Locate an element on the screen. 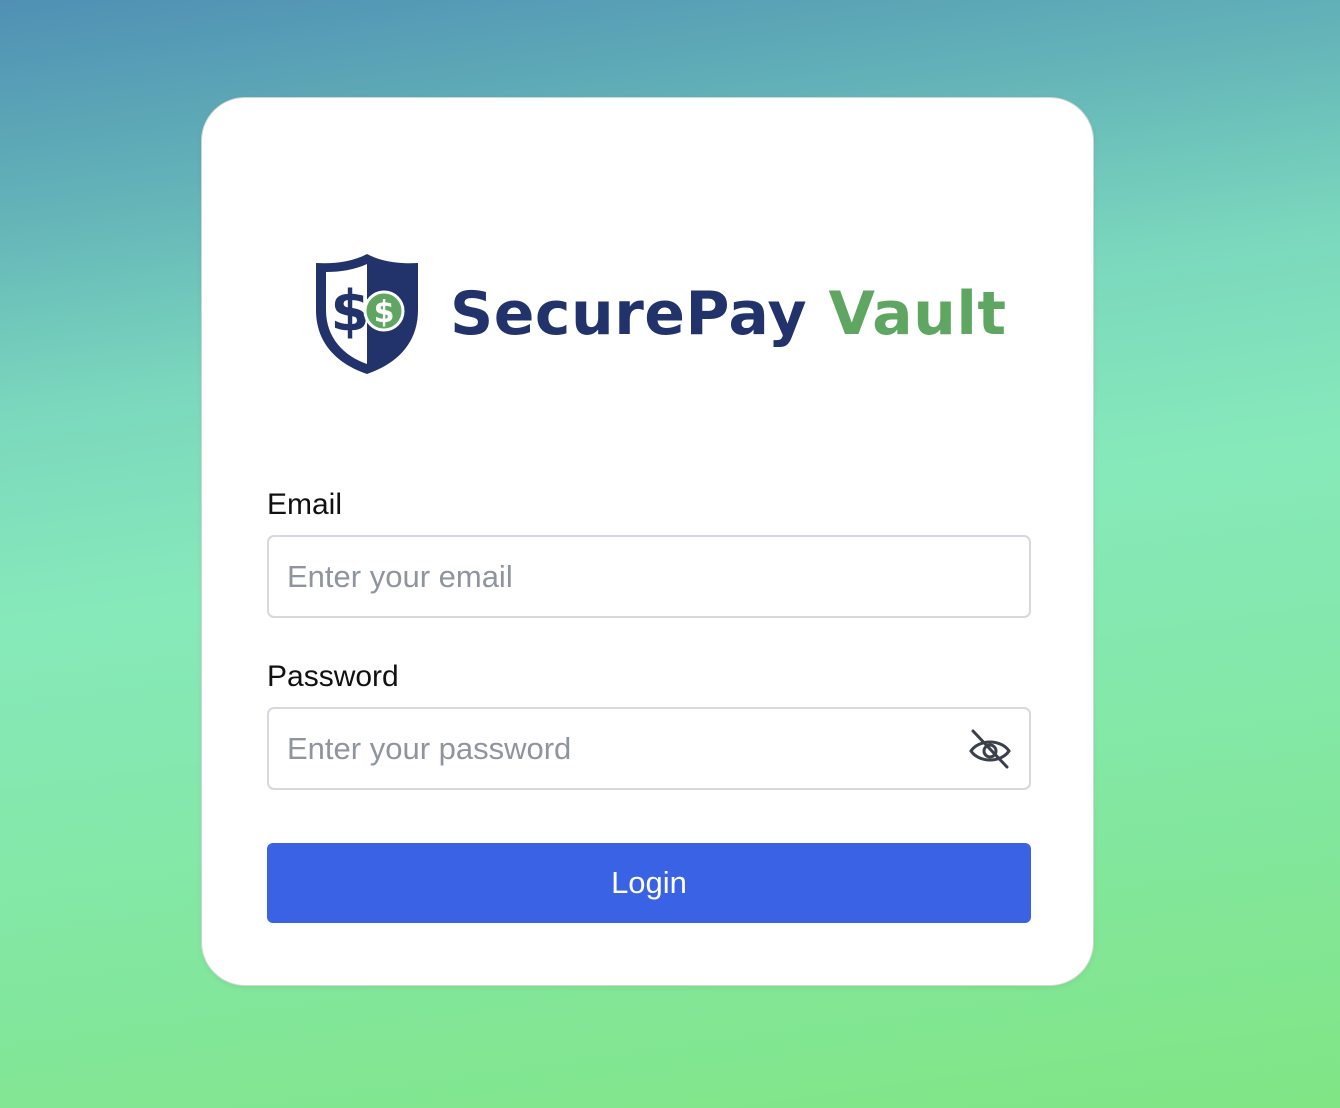 This screenshot has width=1340, height=1108. shield-dollar-icon: $ $ is located at coordinates (367, 314).